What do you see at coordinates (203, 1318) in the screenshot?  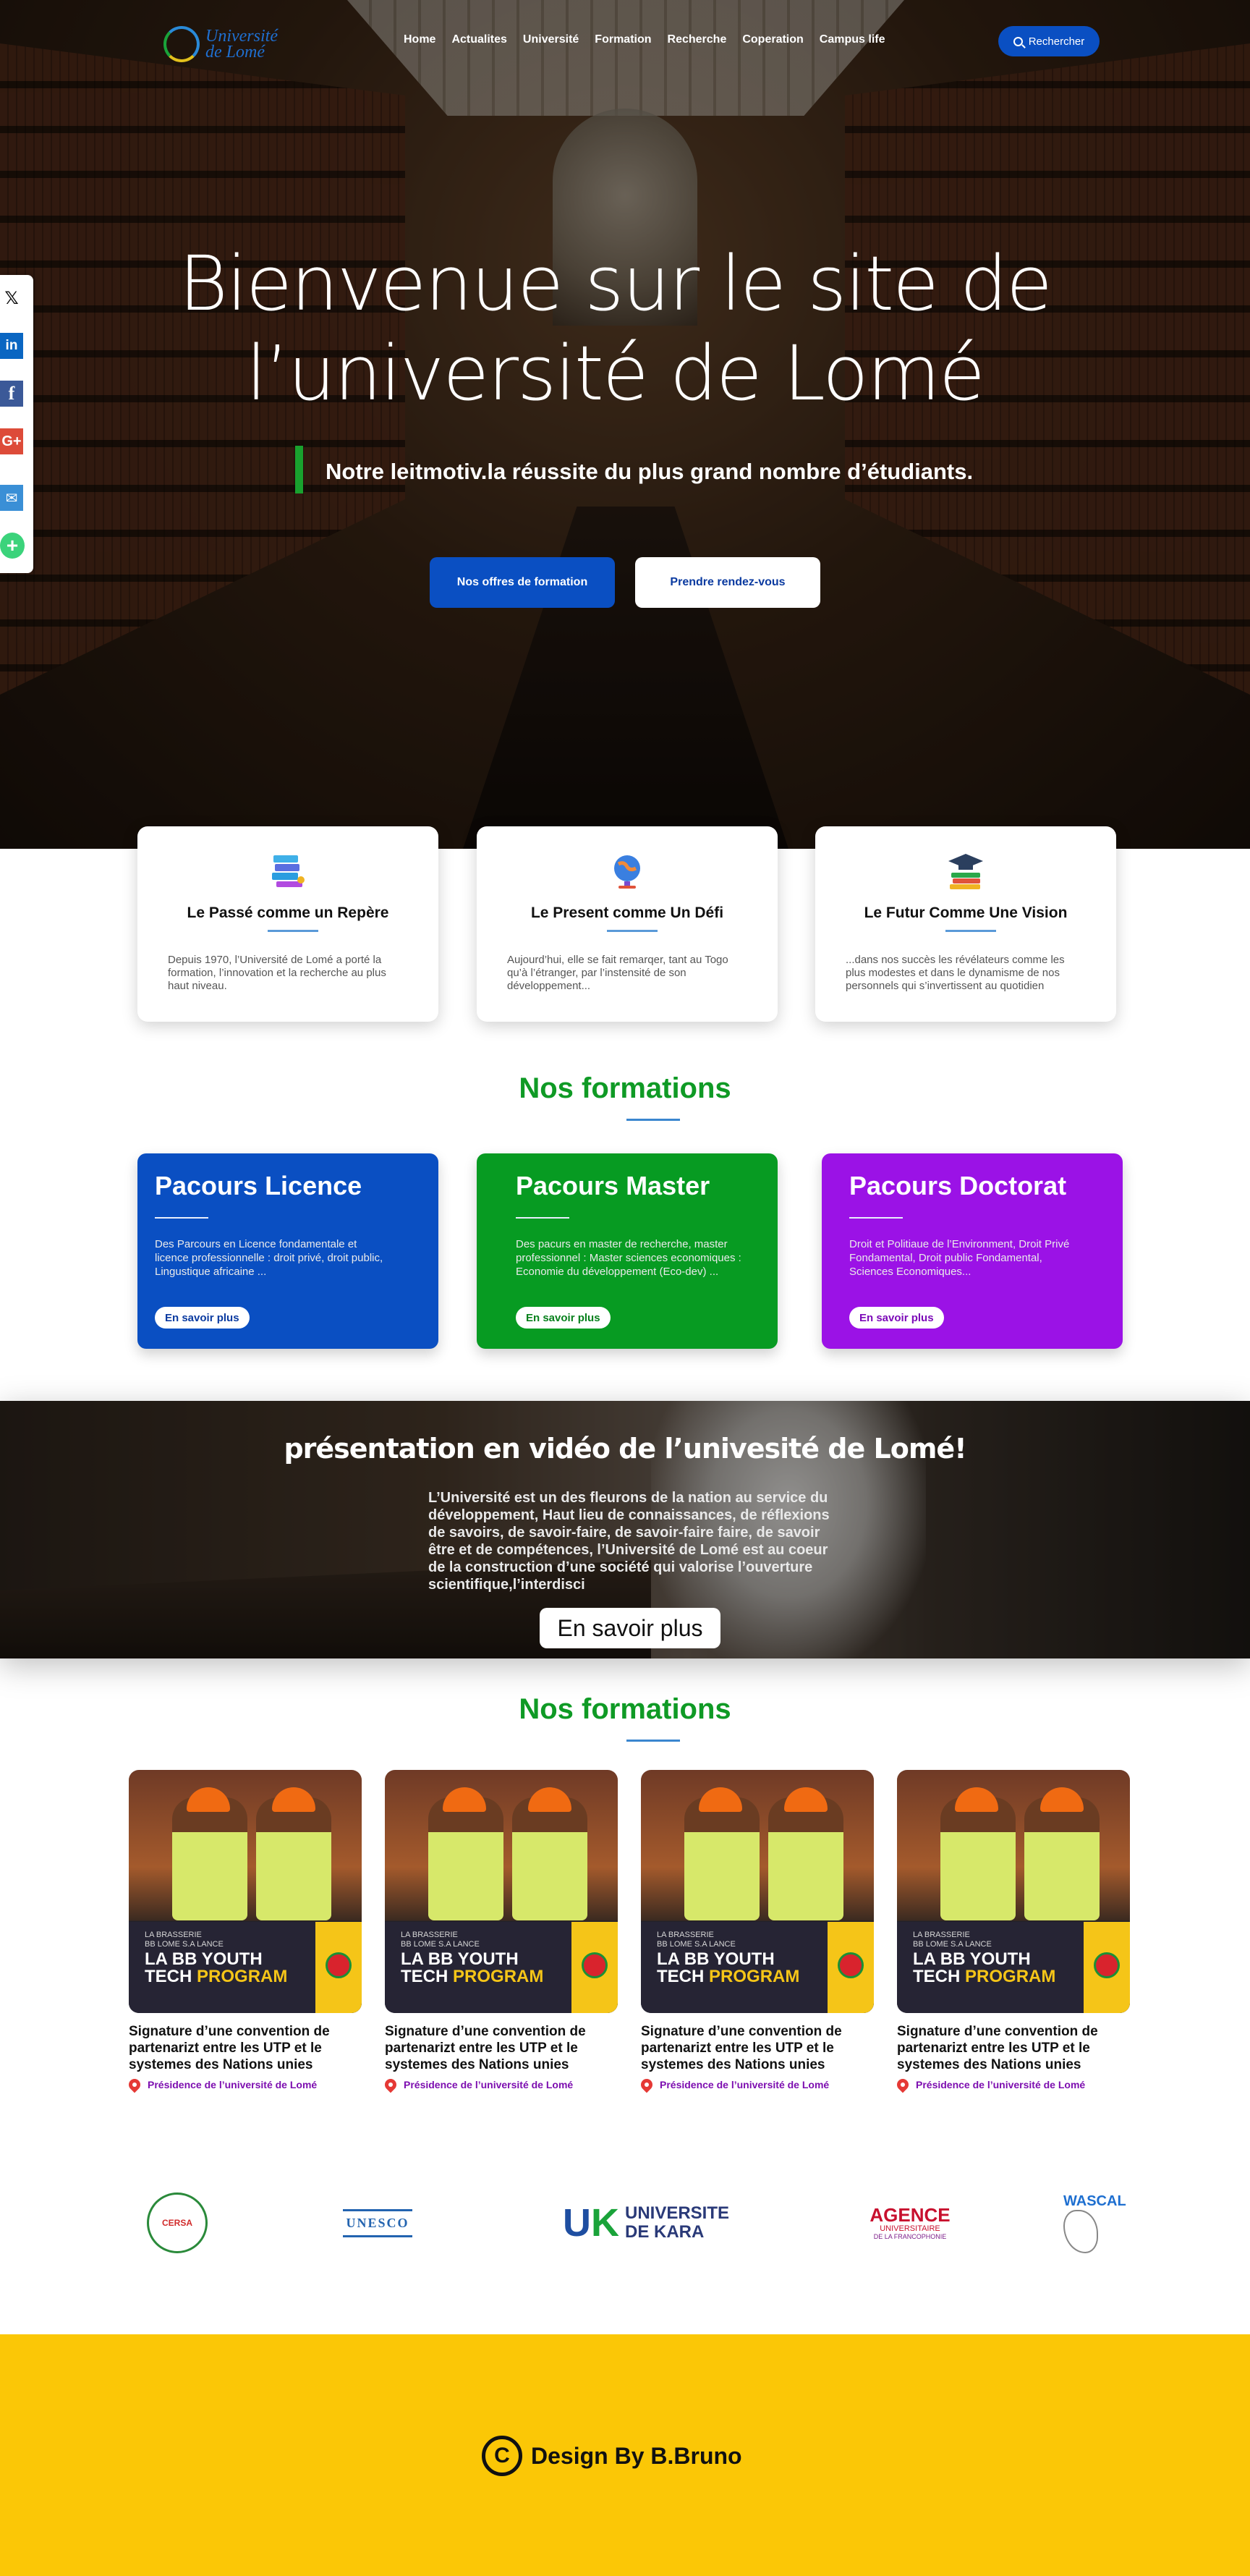 I see `licence-more-button: En savoir plus` at bounding box center [203, 1318].